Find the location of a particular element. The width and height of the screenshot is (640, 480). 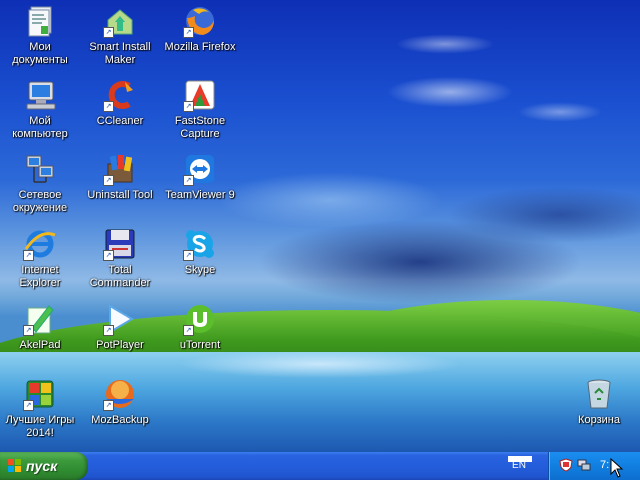

desktop-icon-label: Корзина is located at coordinates (599, 420).